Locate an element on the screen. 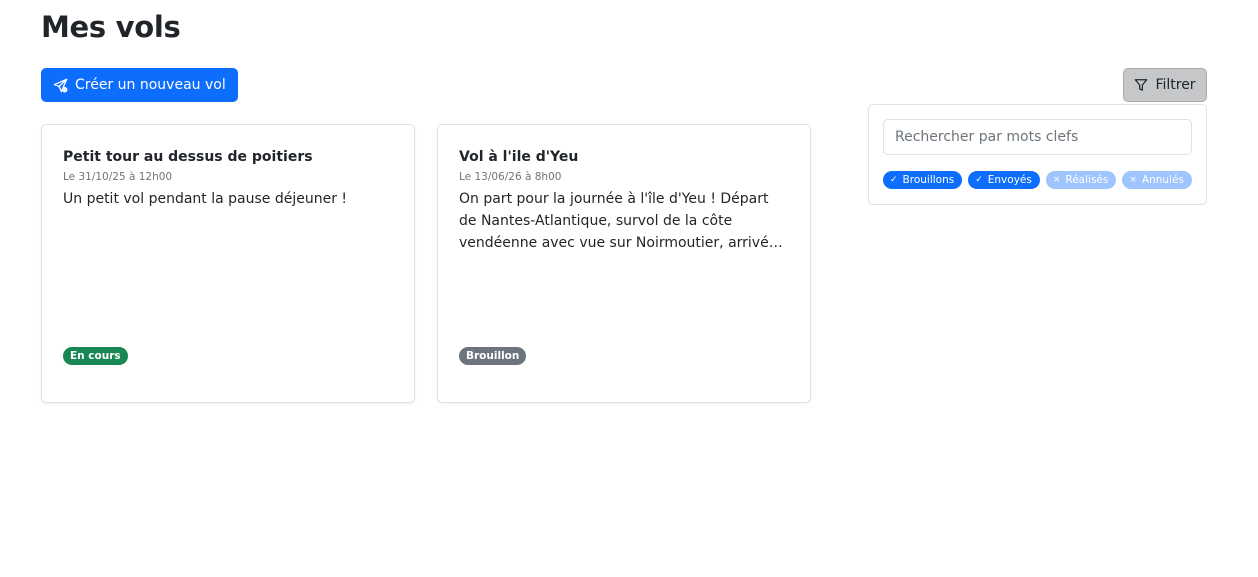 The image size is (1258, 577). chip-label: Brouillons is located at coordinates (928, 180).